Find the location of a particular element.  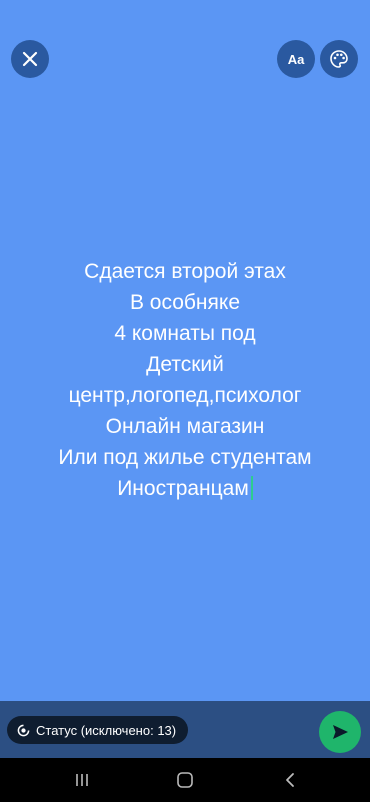

status-audience-label: Статус (исключено: 13) is located at coordinates (106, 730).